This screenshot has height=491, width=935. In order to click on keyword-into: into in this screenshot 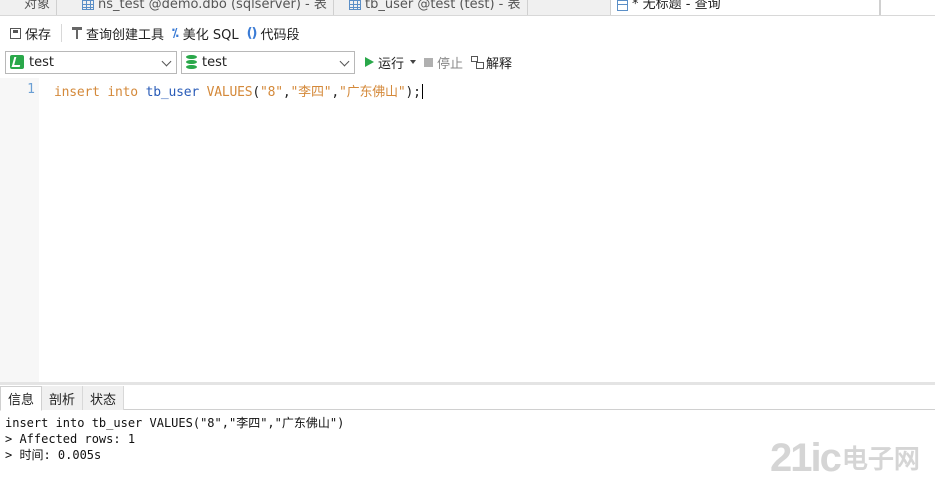, I will do `click(122, 92)`.